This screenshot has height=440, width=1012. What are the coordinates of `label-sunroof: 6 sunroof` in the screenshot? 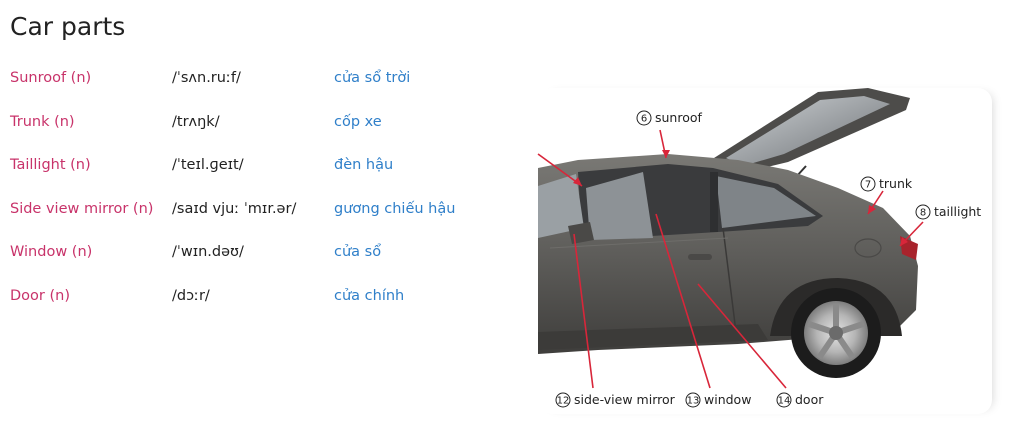 It's located at (669, 118).